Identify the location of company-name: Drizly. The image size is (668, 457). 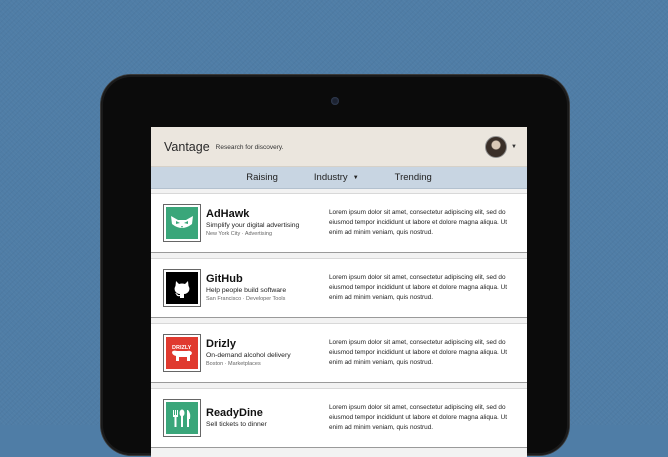
(266, 344).